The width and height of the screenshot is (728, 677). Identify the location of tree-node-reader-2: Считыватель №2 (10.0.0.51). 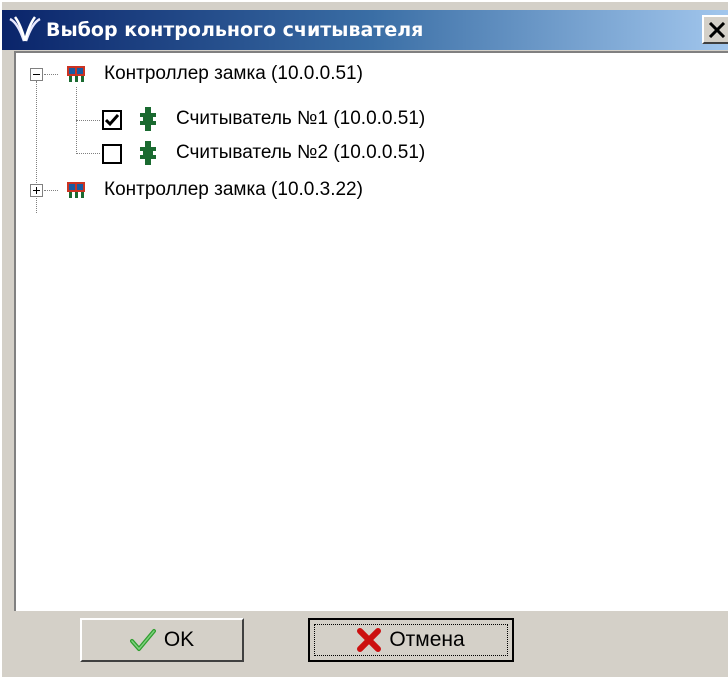
(366, 153).